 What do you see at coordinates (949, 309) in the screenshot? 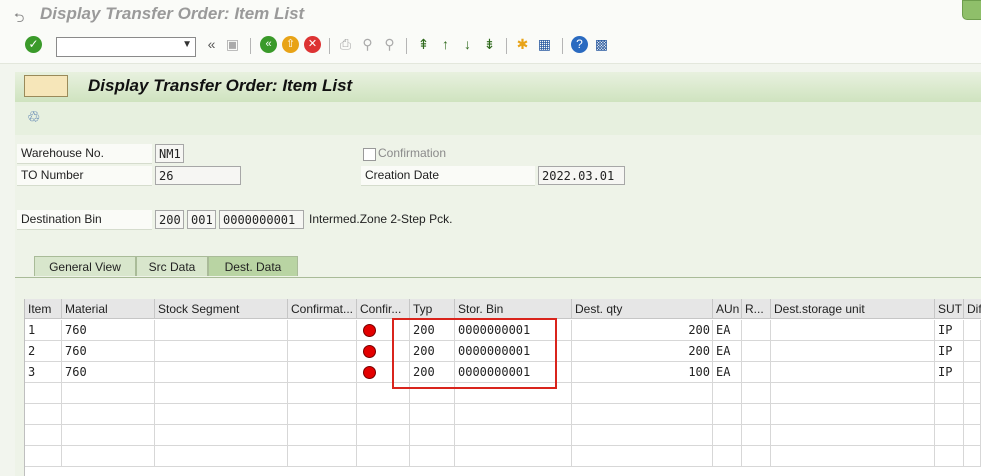
I see `col-header-sut: SUT` at bounding box center [949, 309].